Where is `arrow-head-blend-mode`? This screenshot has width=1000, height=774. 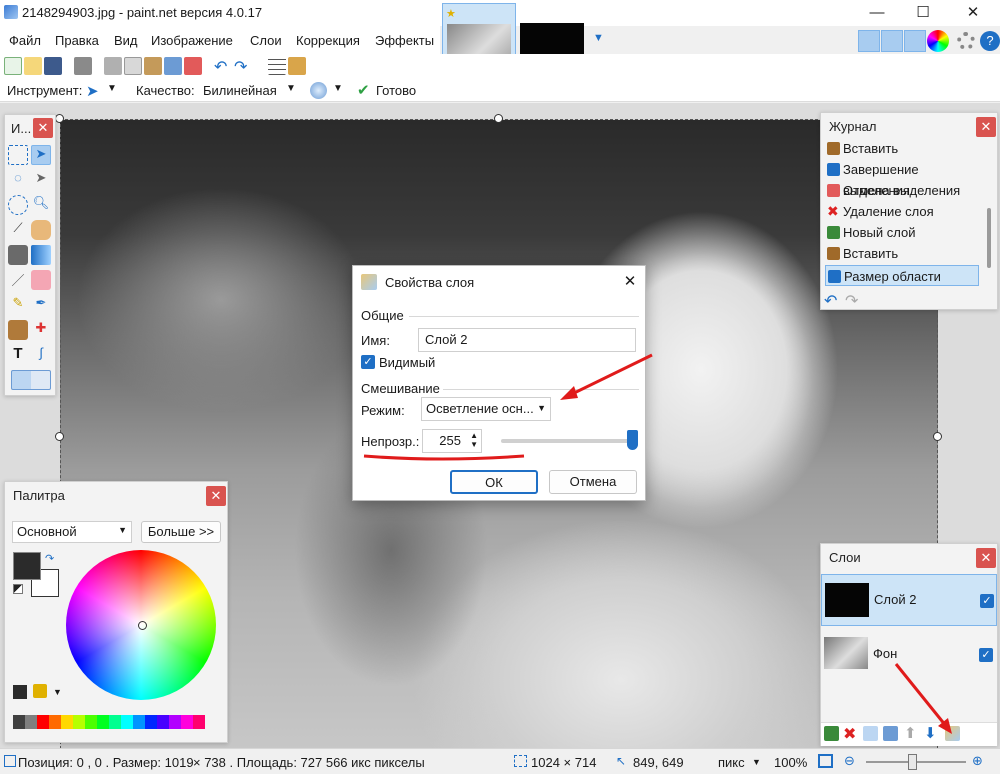
arrow-head-blend-mode is located at coordinates (569, 393).